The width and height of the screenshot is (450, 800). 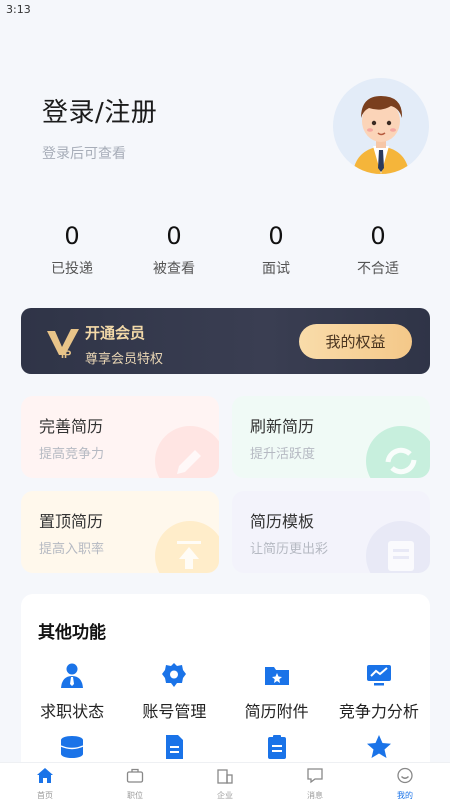 What do you see at coordinates (187, 547) in the screenshot?
I see `pin-top-icon` at bounding box center [187, 547].